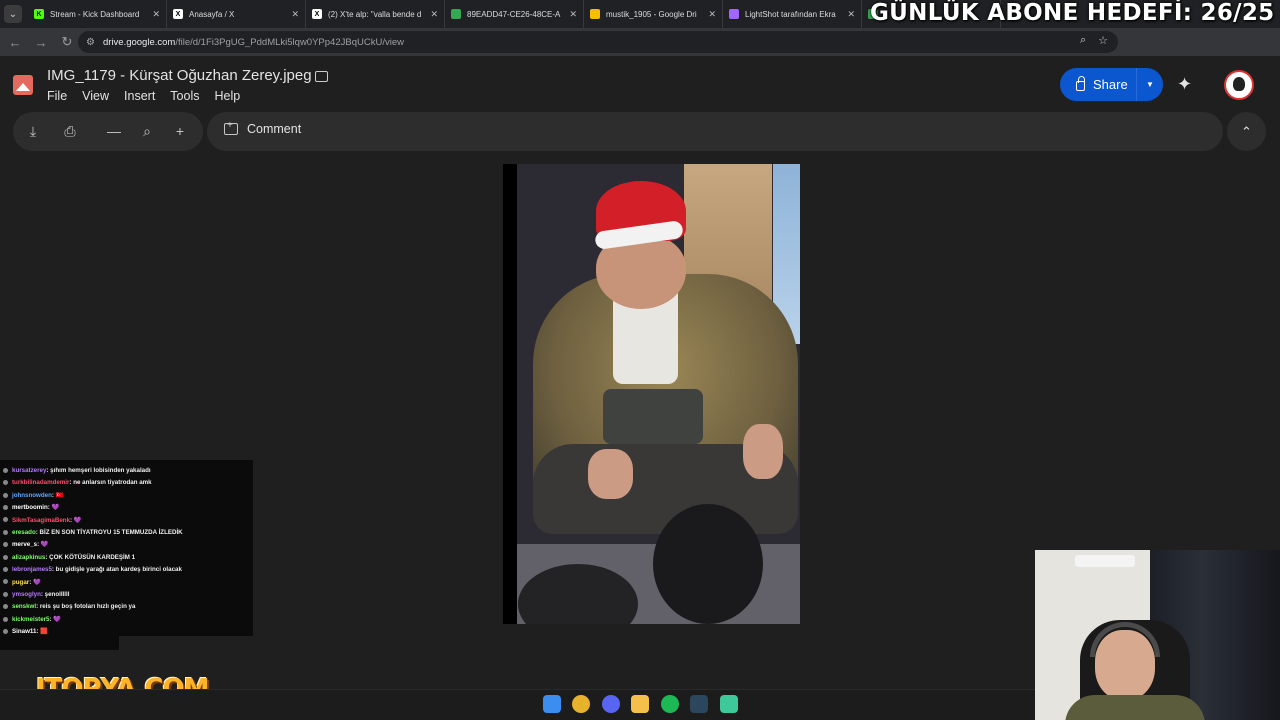 This screenshot has width=1280, height=720. Describe the element at coordinates (126, 631) in the screenshot. I see `chat-message: Sinaw11: 🟥` at that location.